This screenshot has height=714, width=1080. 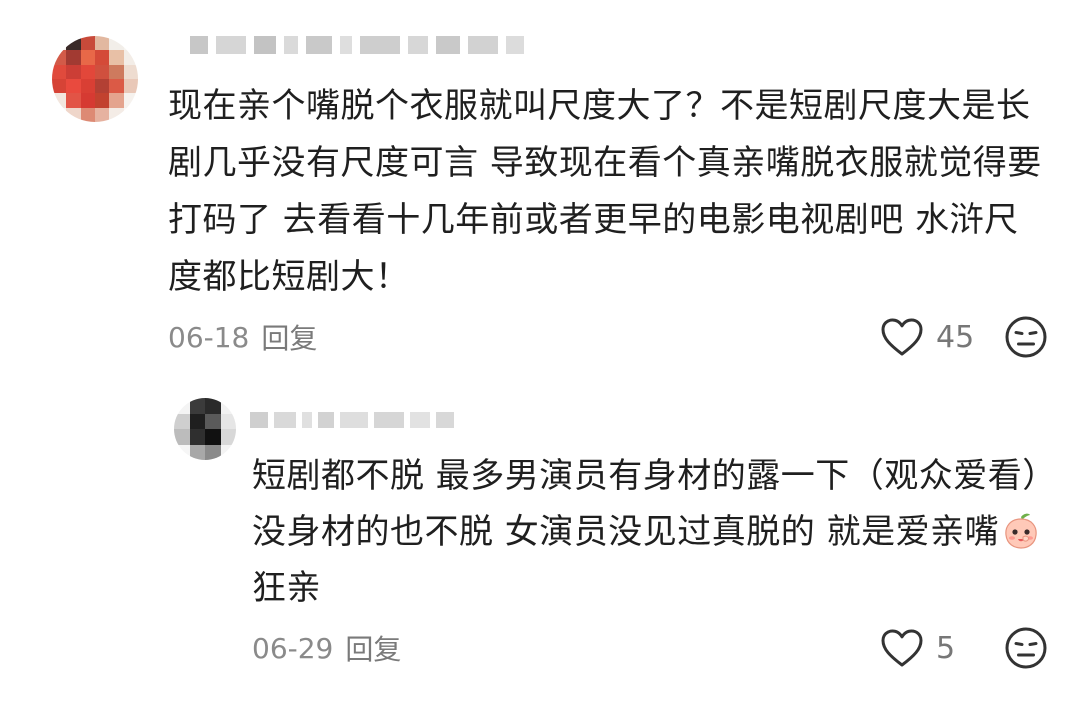 What do you see at coordinates (608, 337) in the screenshot?
I see `comment-meta: 06-18 回复 45` at bounding box center [608, 337].